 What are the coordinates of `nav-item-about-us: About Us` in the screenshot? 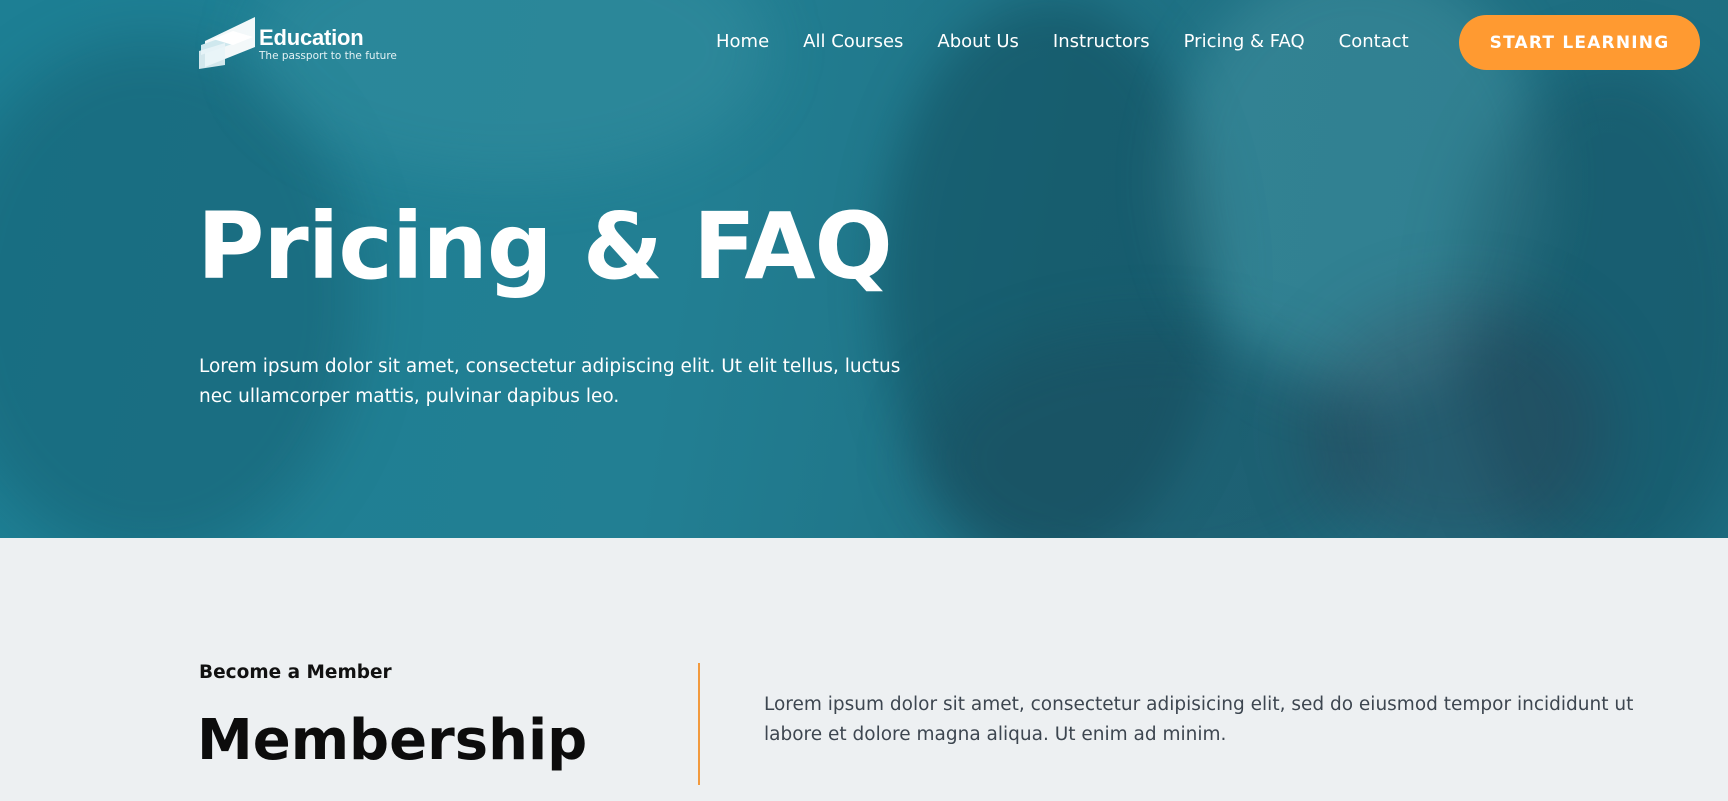 It's located at (978, 41).